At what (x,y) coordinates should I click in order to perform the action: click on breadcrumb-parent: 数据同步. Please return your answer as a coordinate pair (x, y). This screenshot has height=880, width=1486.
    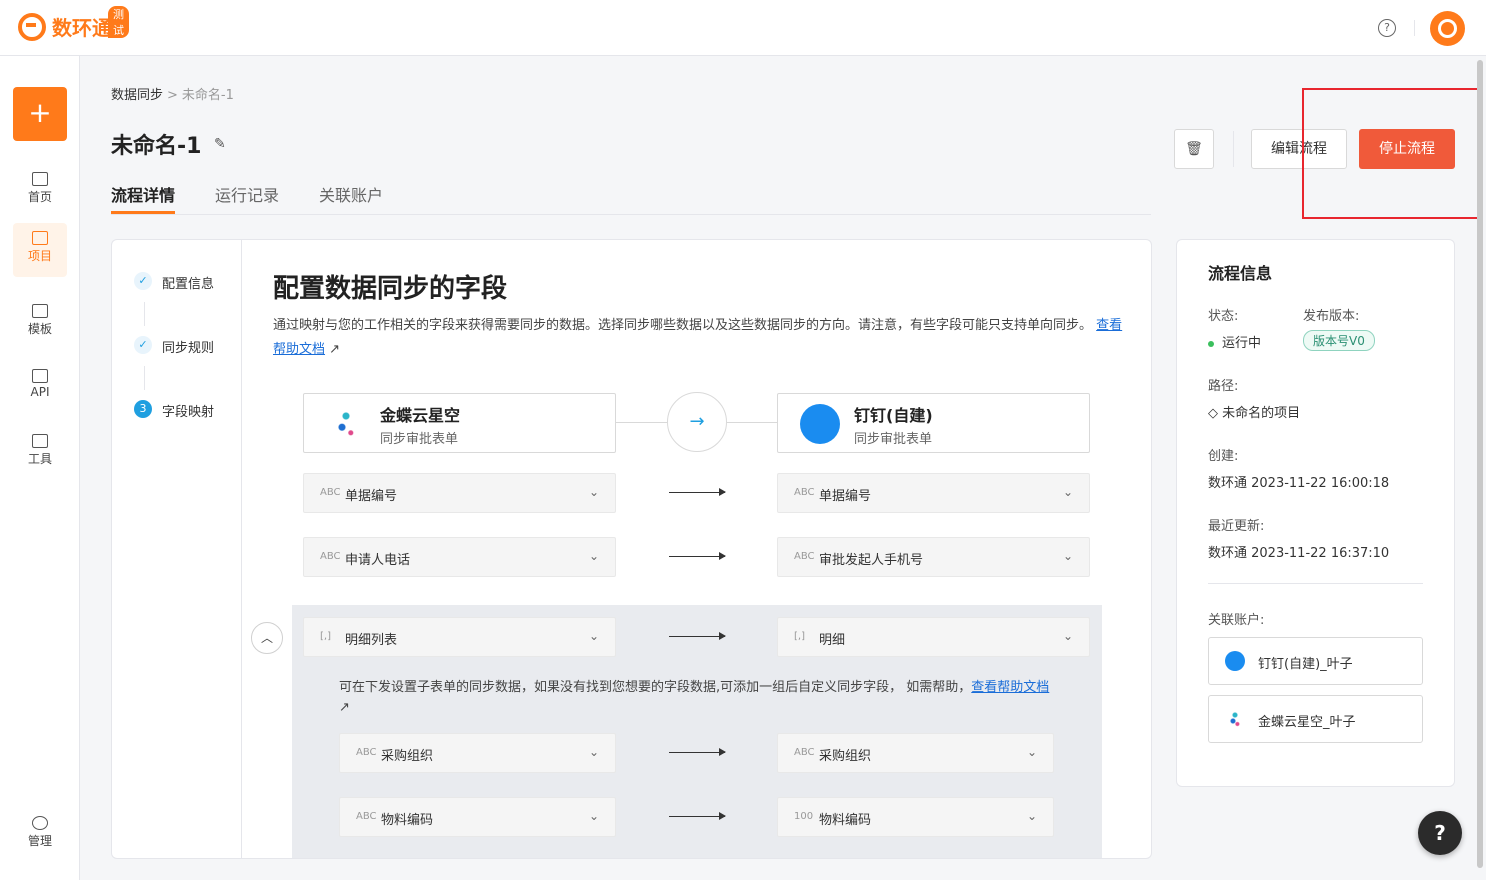
    Looking at the image, I should click on (137, 95).